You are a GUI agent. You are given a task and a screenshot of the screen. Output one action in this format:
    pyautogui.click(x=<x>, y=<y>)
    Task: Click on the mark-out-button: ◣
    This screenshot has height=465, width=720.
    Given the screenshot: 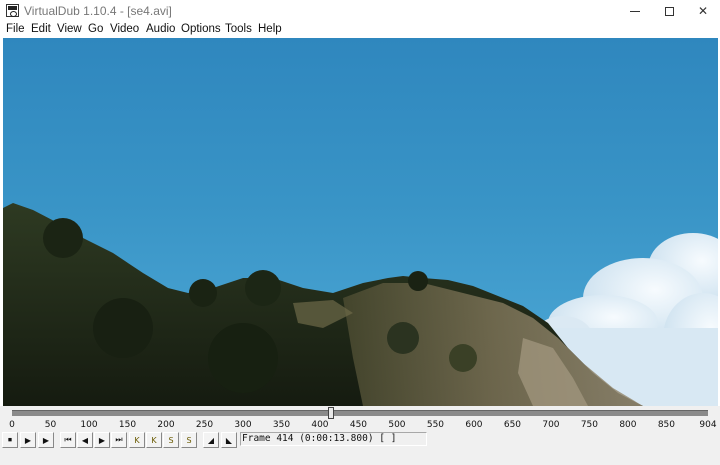 What is the action you would take?
    pyautogui.click(x=229, y=440)
    